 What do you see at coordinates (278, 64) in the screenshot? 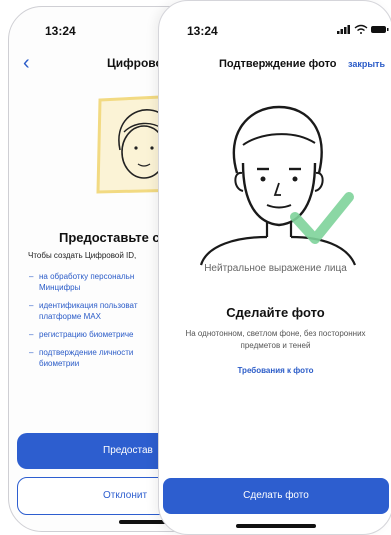
I see `page-title: Подтверждение фото` at bounding box center [278, 64].